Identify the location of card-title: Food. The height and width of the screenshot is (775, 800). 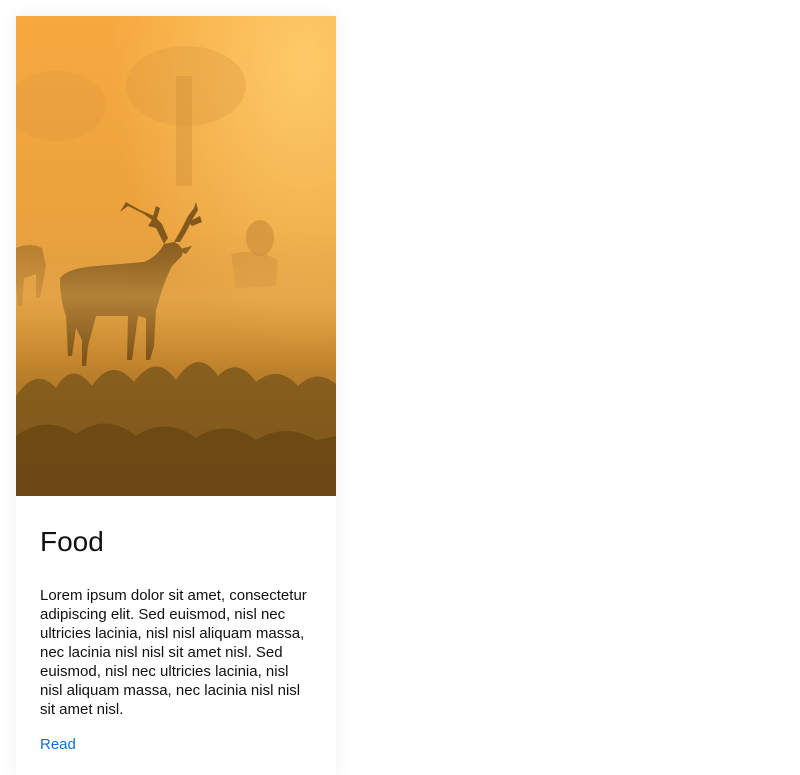
(72, 541).